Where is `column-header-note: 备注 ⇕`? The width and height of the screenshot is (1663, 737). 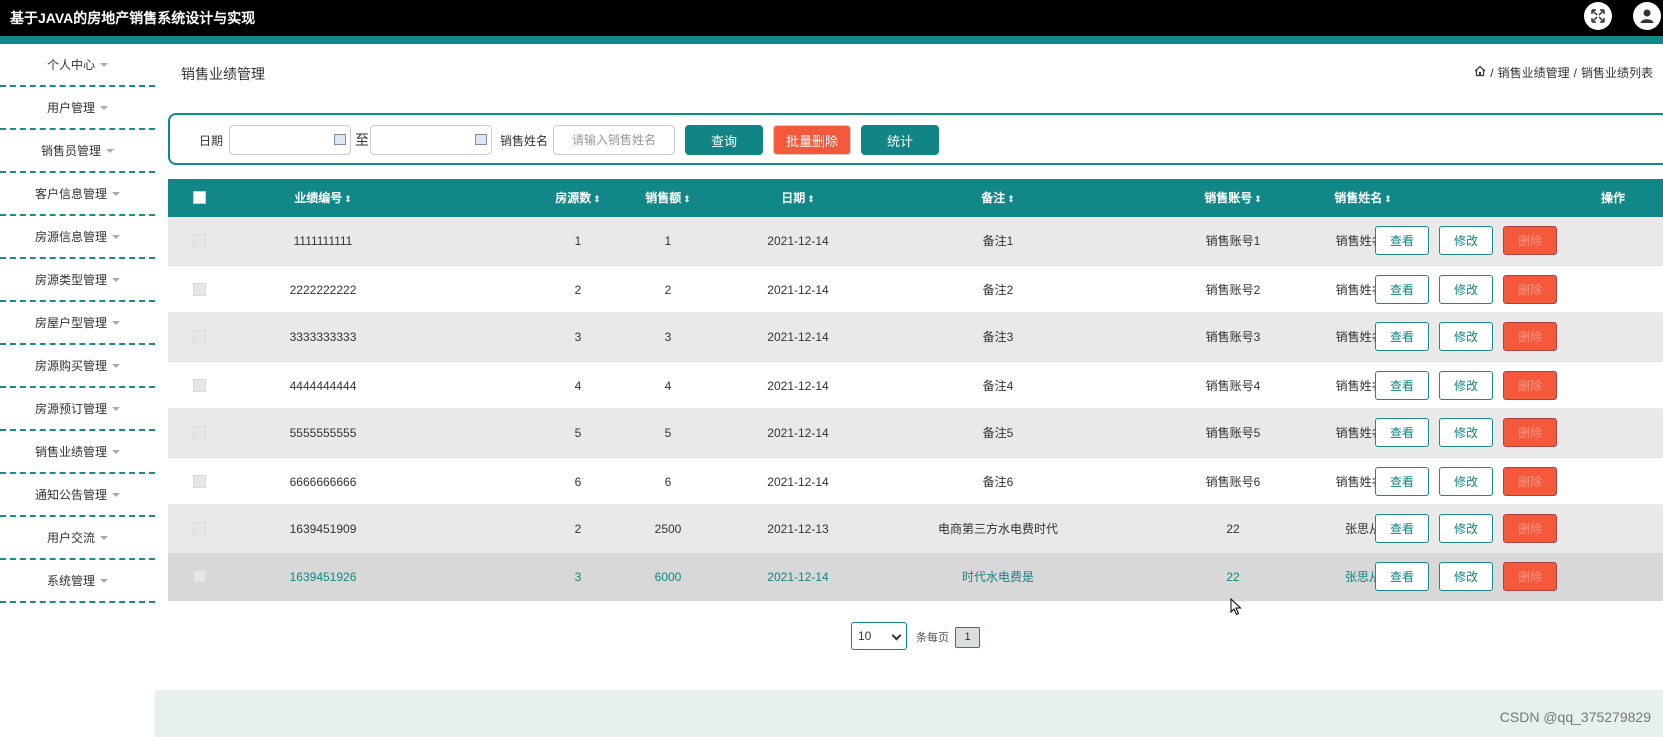
column-header-note: 备注 ⇕ is located at coordinates (998, 198).